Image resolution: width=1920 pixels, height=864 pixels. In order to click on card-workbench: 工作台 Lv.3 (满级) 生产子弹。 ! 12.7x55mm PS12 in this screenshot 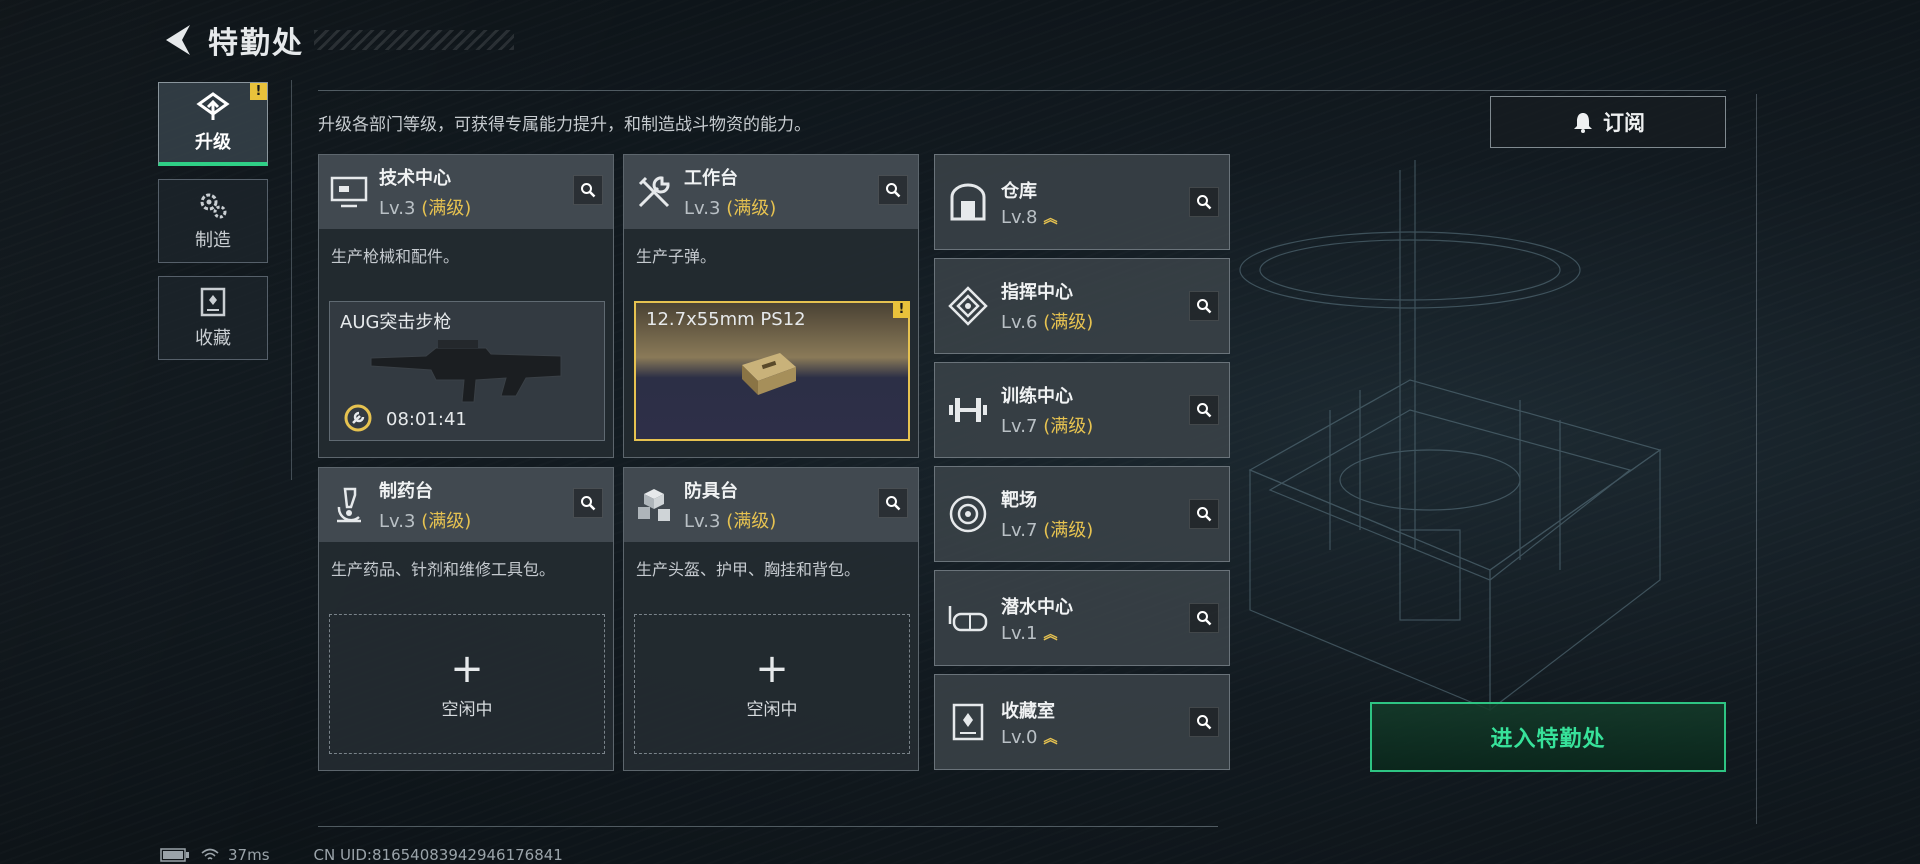, I will do `click(771, 306)`.